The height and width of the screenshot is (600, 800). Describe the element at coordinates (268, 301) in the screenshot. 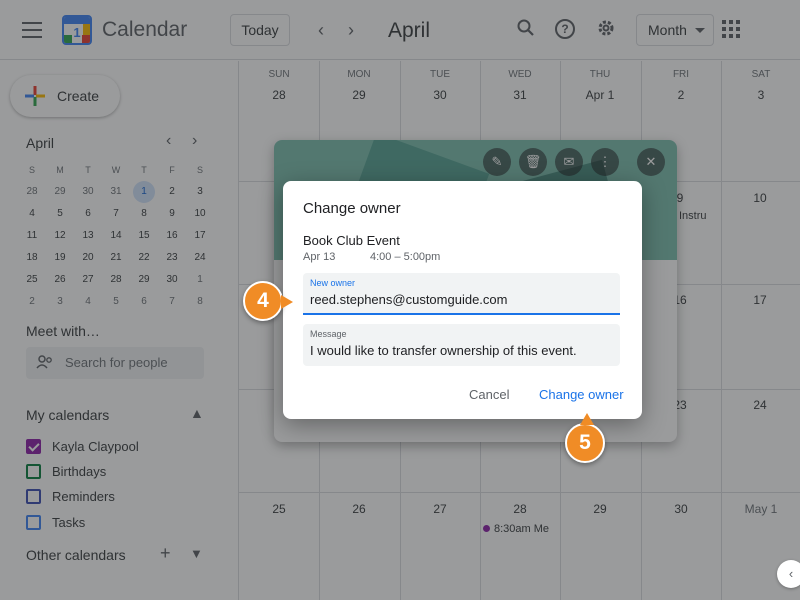

I see `step-callout-4: 4` at that location.